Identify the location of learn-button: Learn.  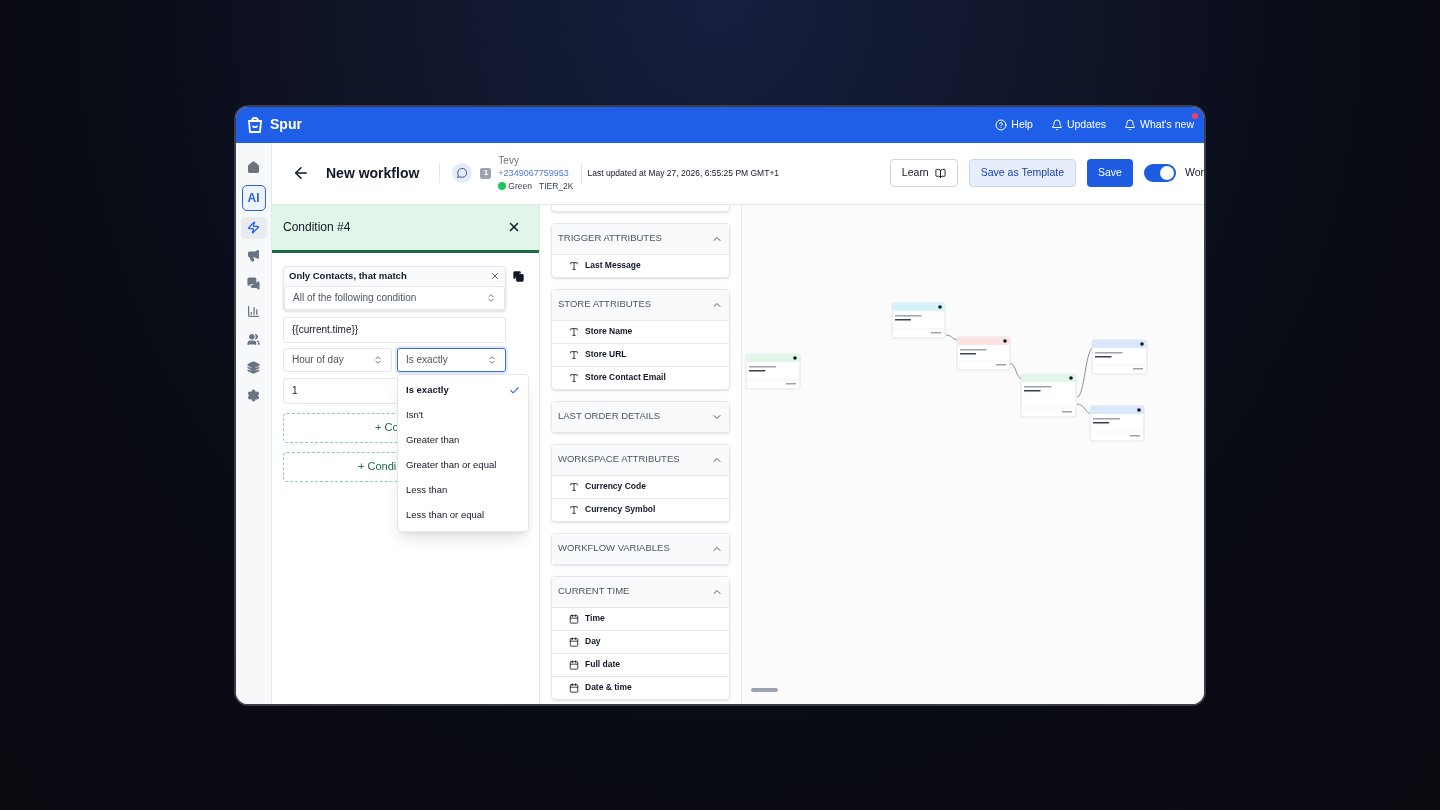
(923, 173).